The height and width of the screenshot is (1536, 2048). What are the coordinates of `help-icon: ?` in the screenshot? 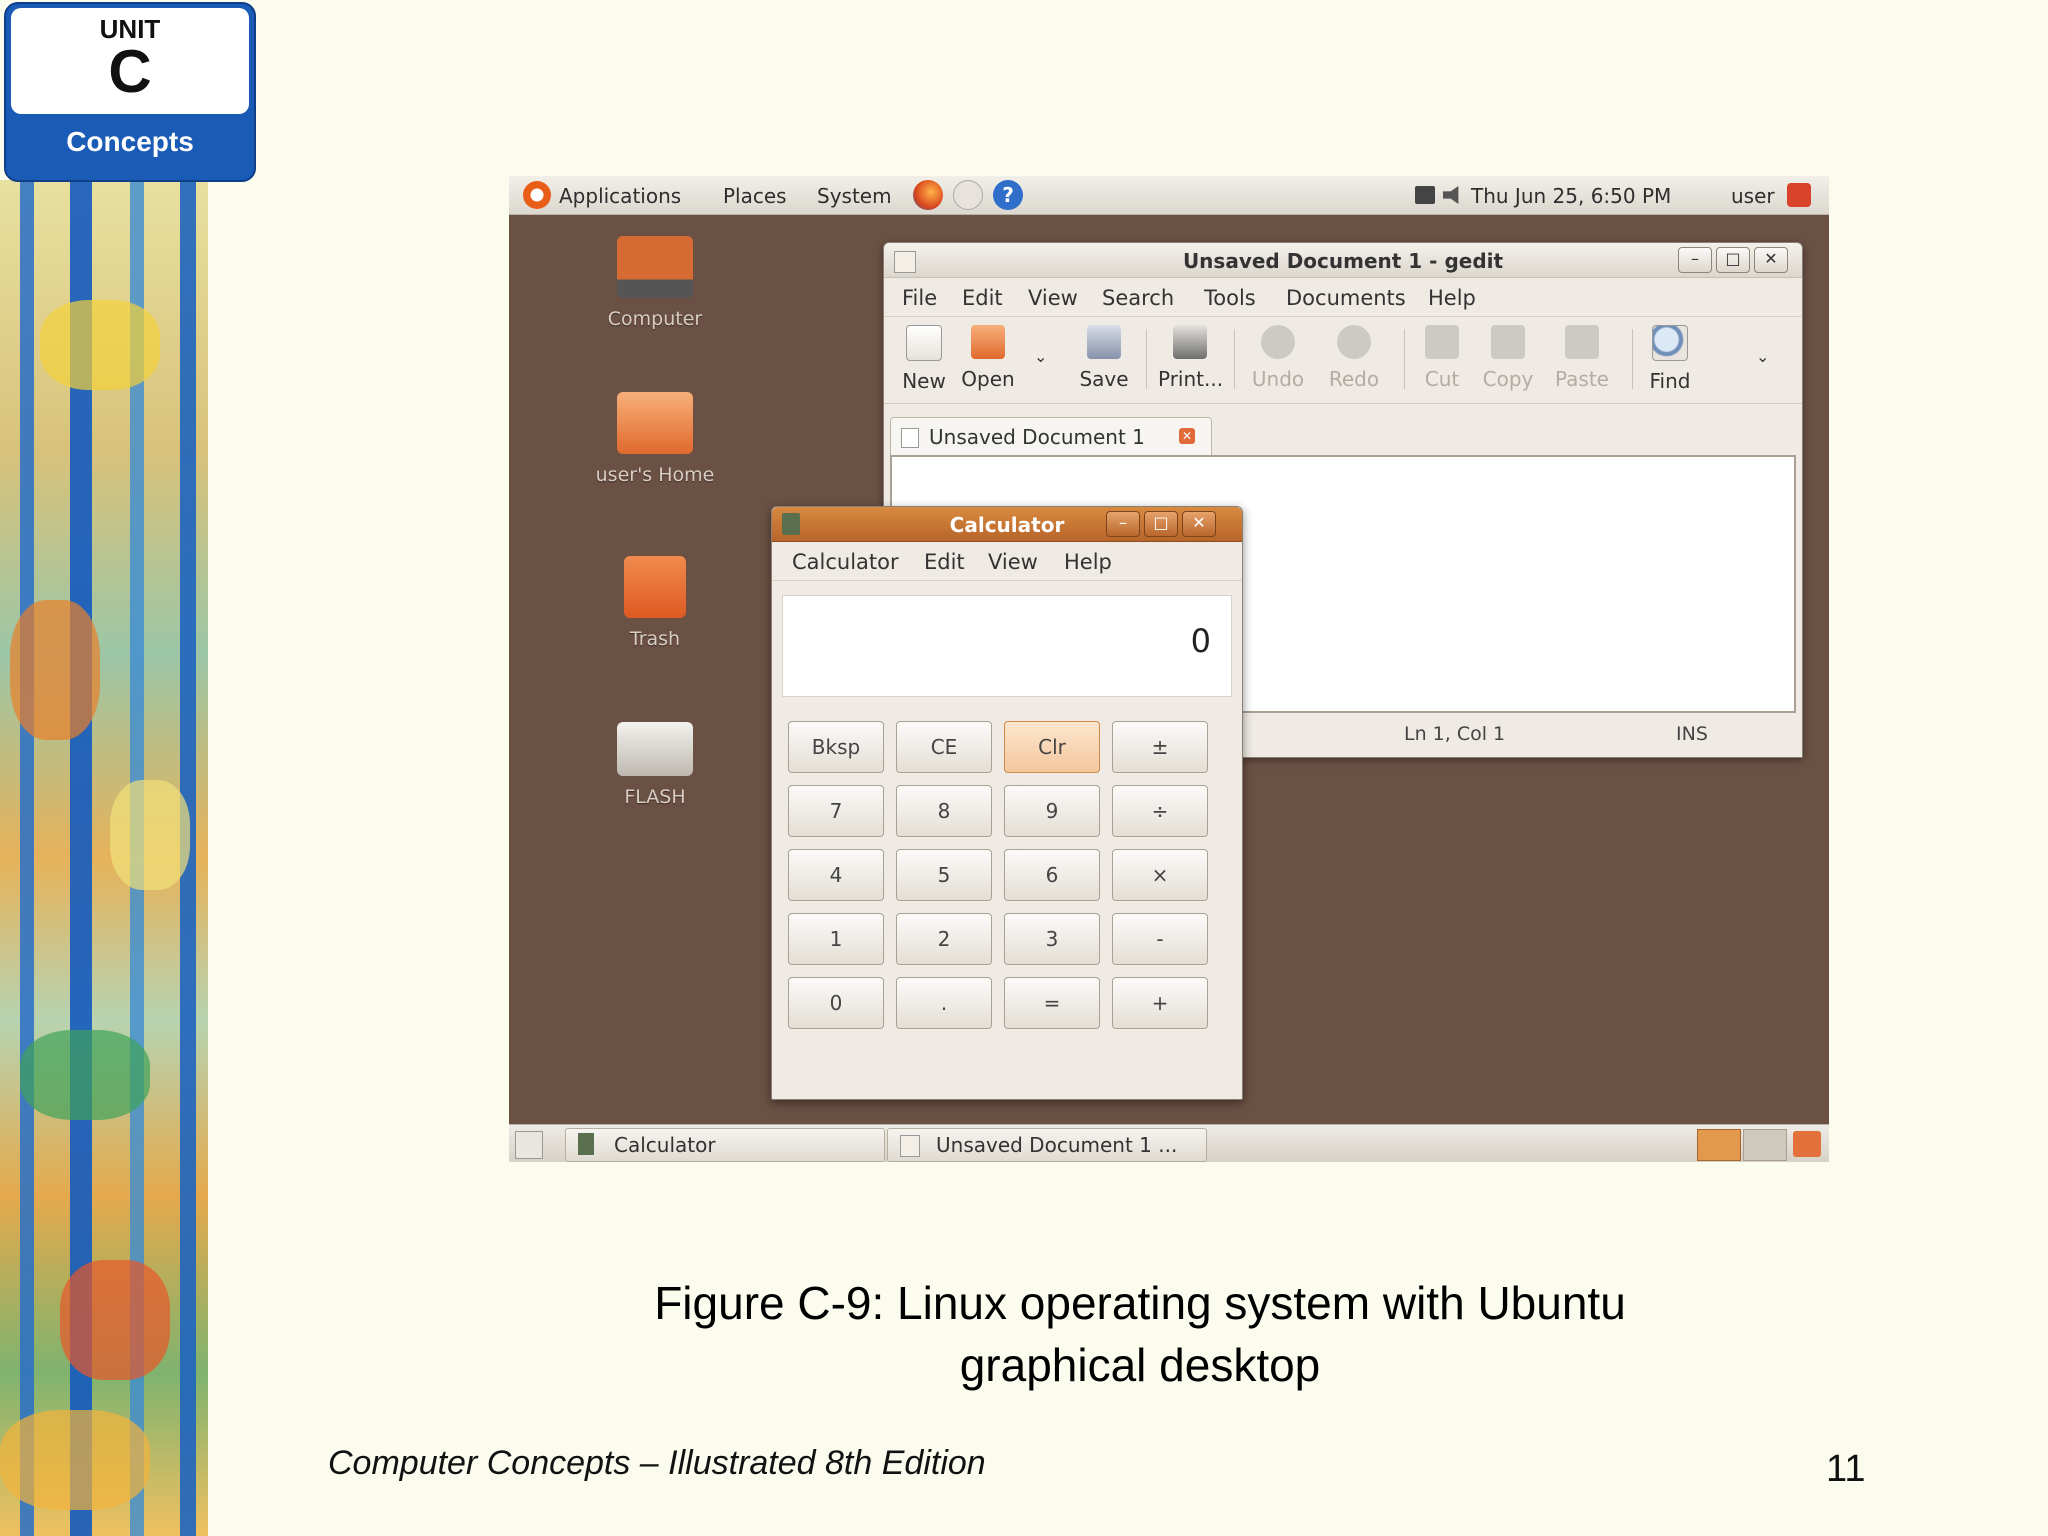 It's located at (1008, 195).